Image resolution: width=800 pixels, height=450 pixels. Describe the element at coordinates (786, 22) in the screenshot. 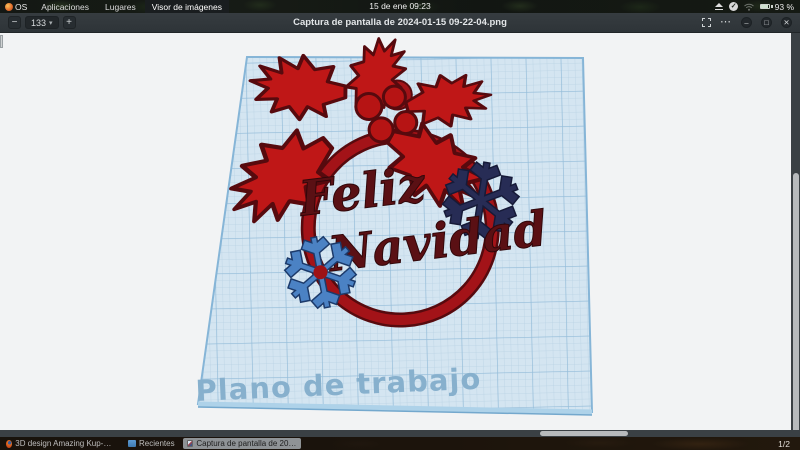

I see `close-button: ✕` at that location.